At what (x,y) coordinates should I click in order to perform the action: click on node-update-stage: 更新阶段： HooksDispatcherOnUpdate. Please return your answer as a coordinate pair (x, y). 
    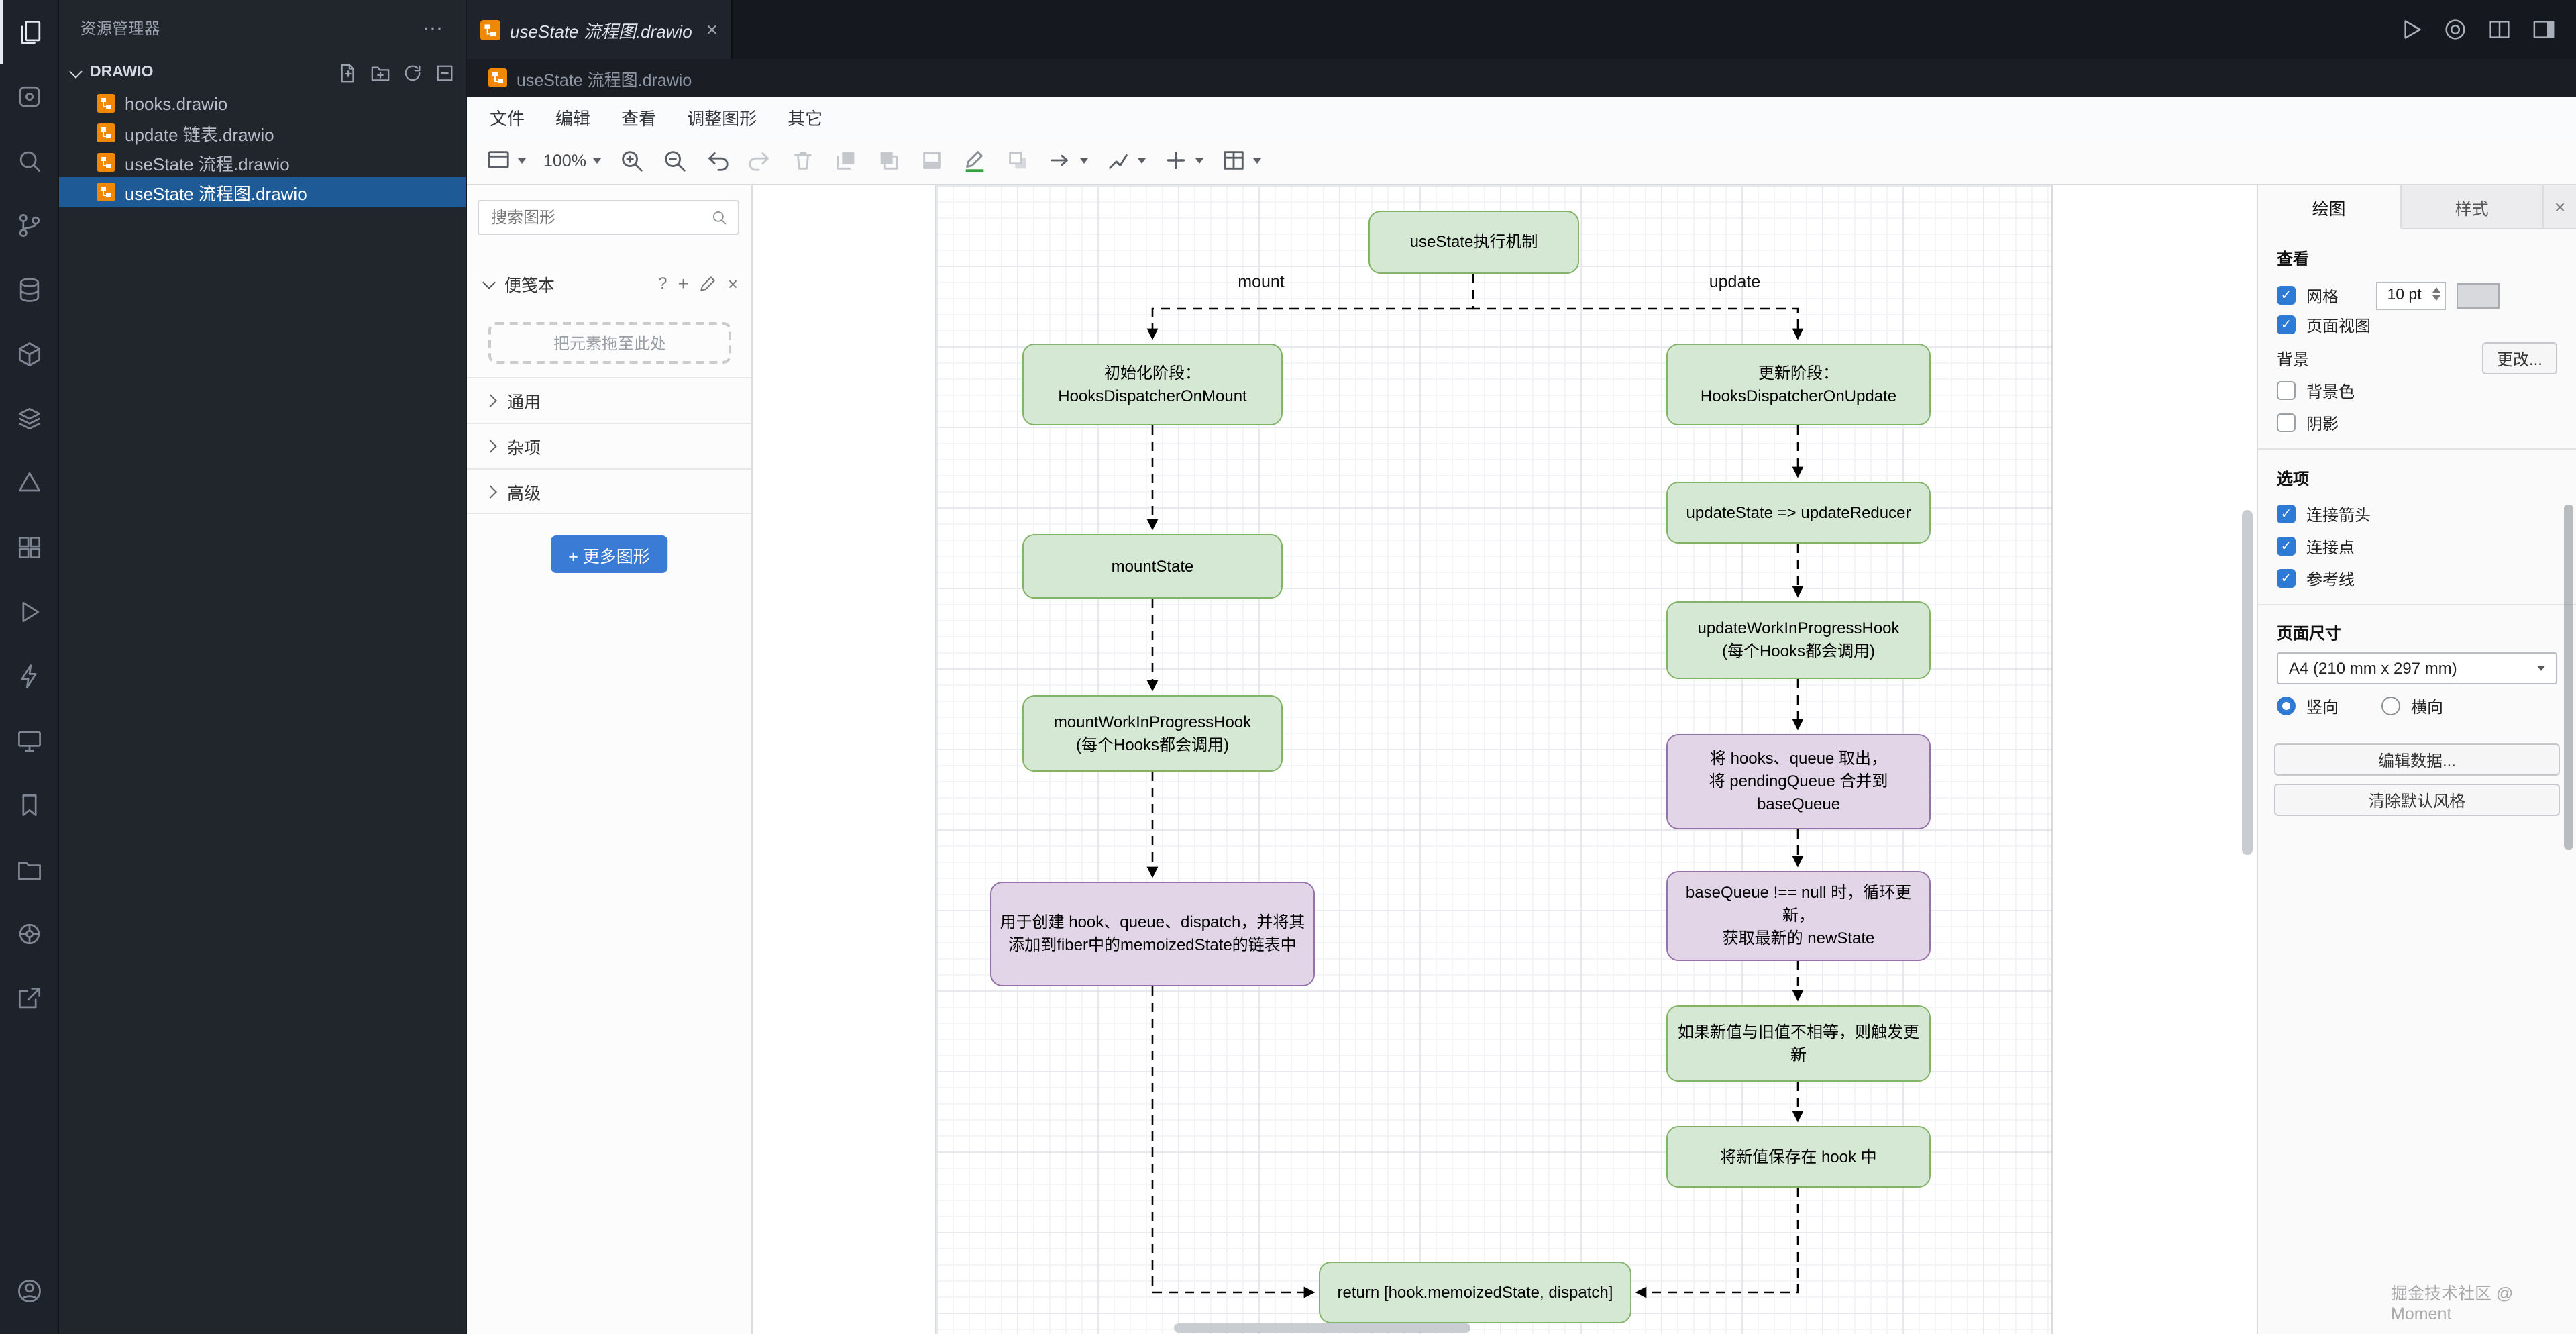
    Looking at the image, I should click on (1798, 384).